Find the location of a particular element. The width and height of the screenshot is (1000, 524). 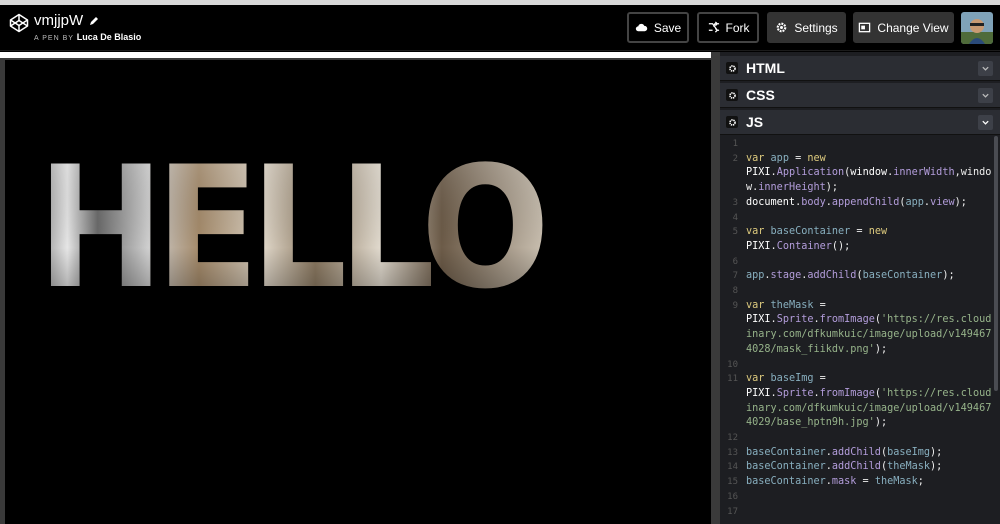

line-number: 1 is located at coordinates (735, 144).